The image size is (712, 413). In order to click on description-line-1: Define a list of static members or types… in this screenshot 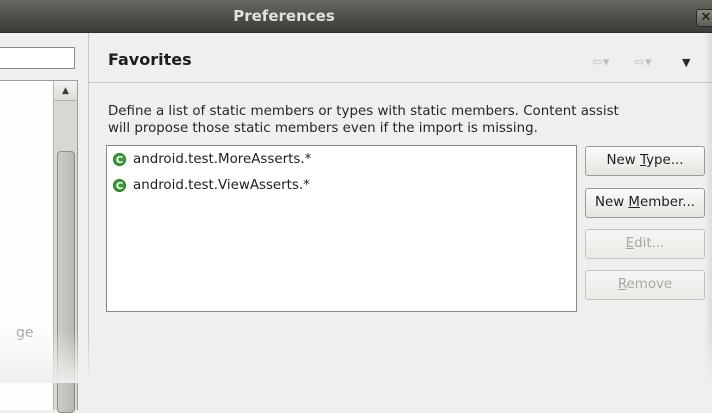, I will do `click(363, 111)`.